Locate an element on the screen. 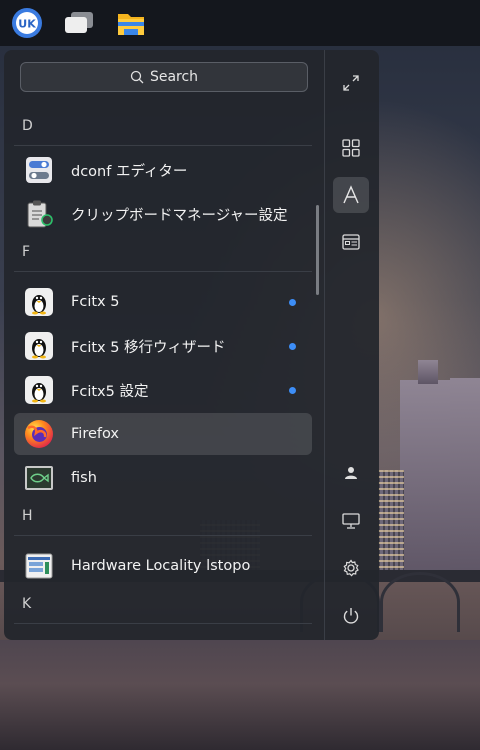 This screenshot has height=750, width=480. search-label: Search is located at coordinates (174, 77).